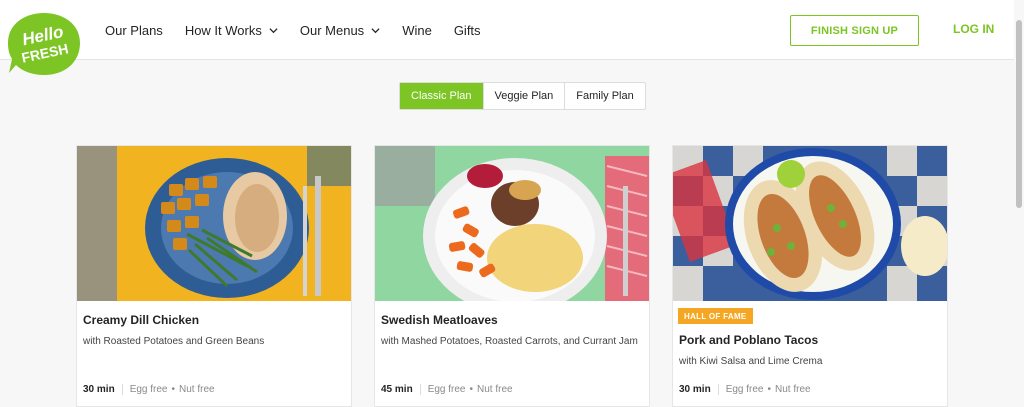  Describe the element at coordinates (973, 29) in the screenshot. I see `log-in-link: LOG IN` at that location.